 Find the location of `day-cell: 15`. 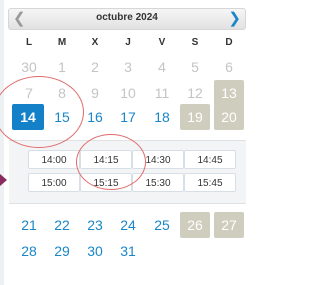

day-cell: 15 is located at coordinates (62, 117).